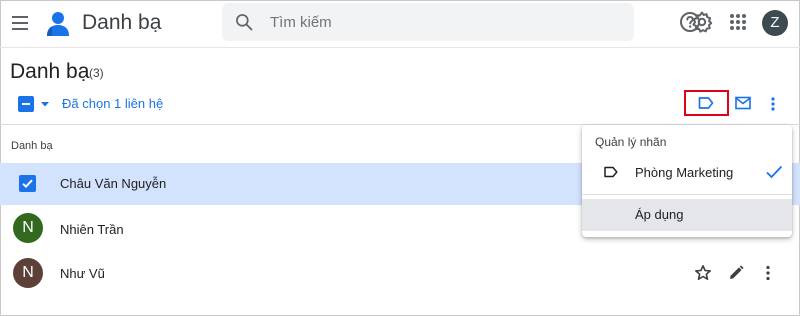 The height and width of the screenshot is (316, 800). What do you see at coordinates (96, 73) in the screenshot?
I see `contact-count: (3)` at bounding box center [96, 73].